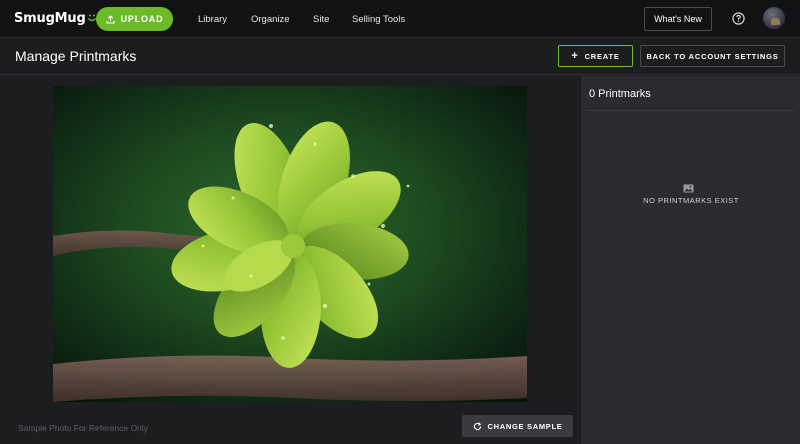  I want to click on sample-photo-note: Sample Photo For Reference Only, so click(83, 428).